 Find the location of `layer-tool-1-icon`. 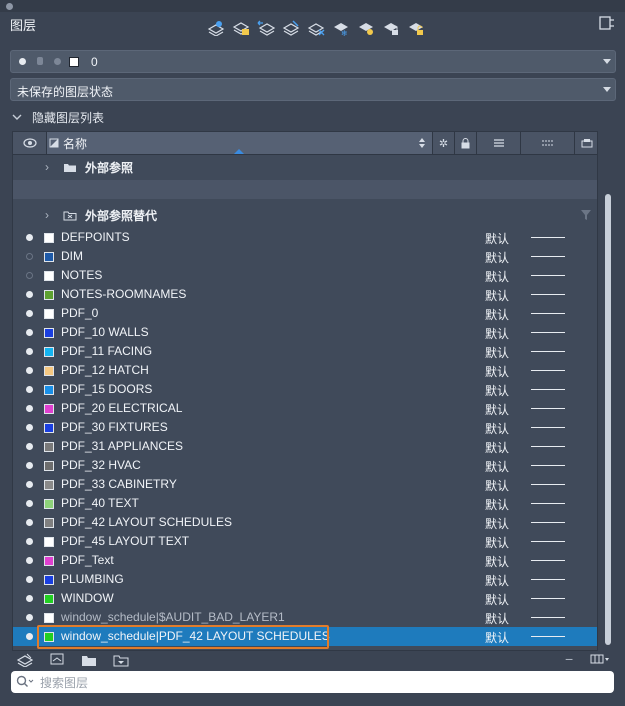

layer-tool-1-icon is located at coordinates (215, 27).